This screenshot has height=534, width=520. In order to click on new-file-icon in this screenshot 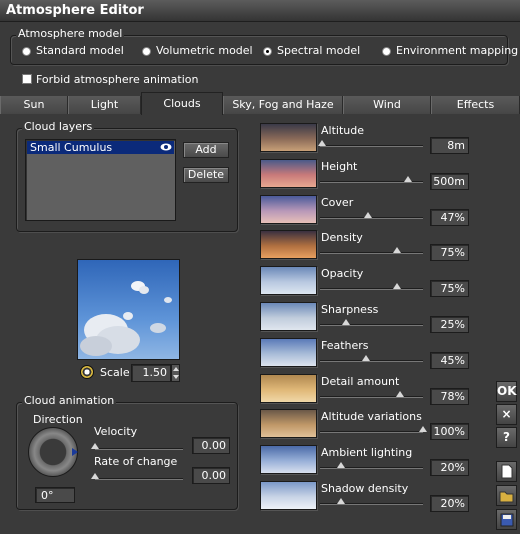, I will do `click(506, 471)`.